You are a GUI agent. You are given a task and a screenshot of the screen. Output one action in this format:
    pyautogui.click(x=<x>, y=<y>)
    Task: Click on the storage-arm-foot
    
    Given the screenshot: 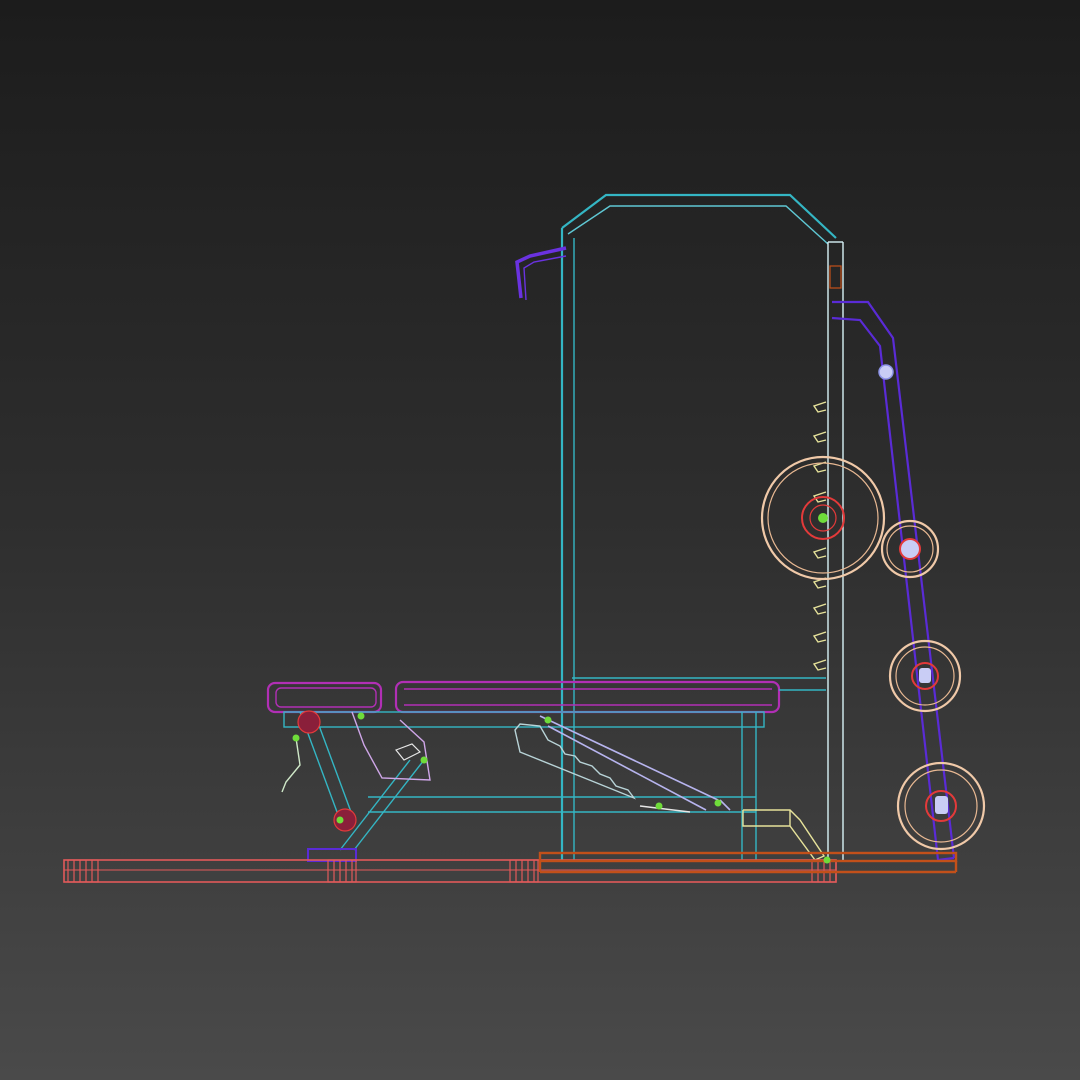 What is the action you would take?
    pyautogui.click(x=946, y=859)
    